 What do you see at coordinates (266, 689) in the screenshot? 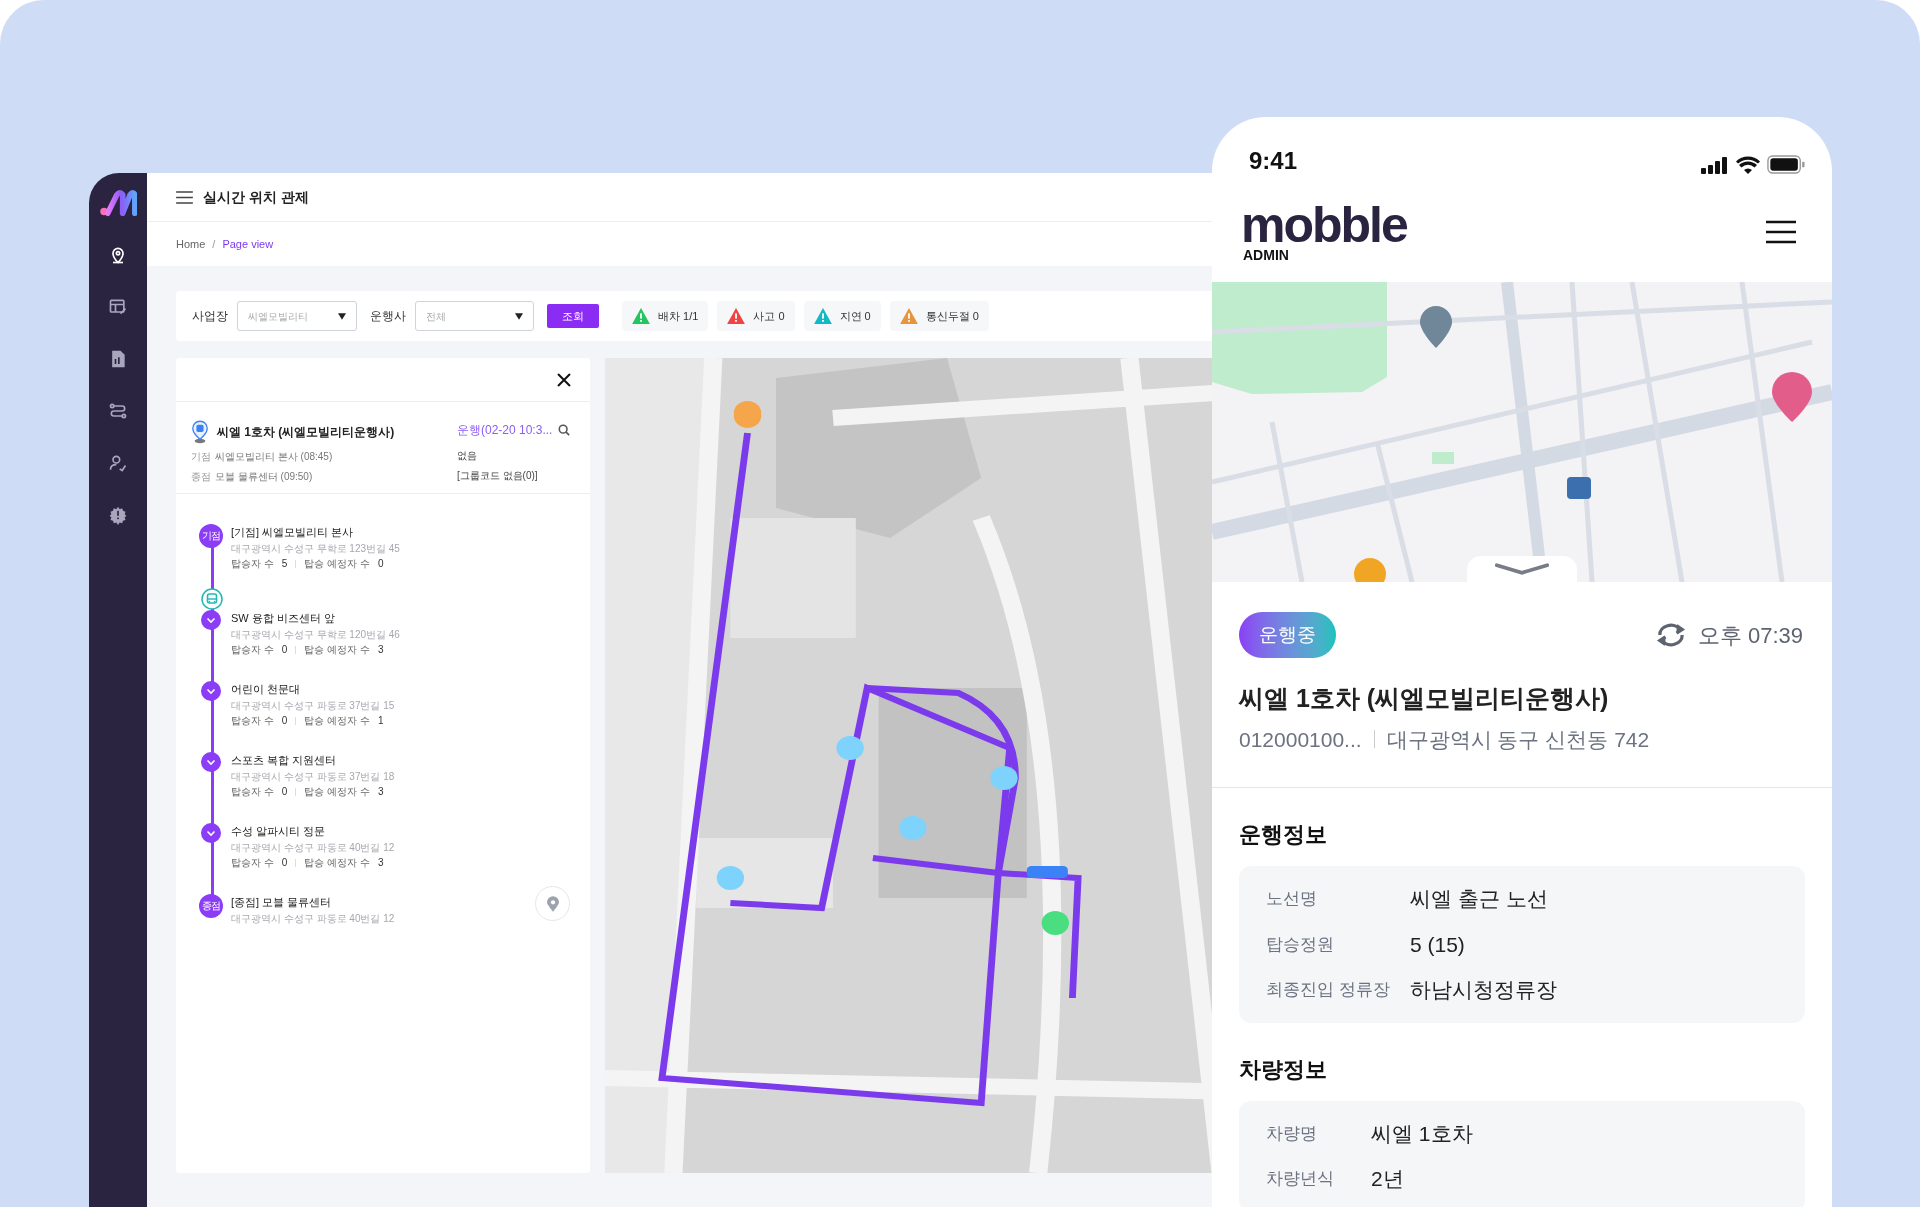
I see `stop-name: 어린이 천문대` at bounding box center [266, 689].